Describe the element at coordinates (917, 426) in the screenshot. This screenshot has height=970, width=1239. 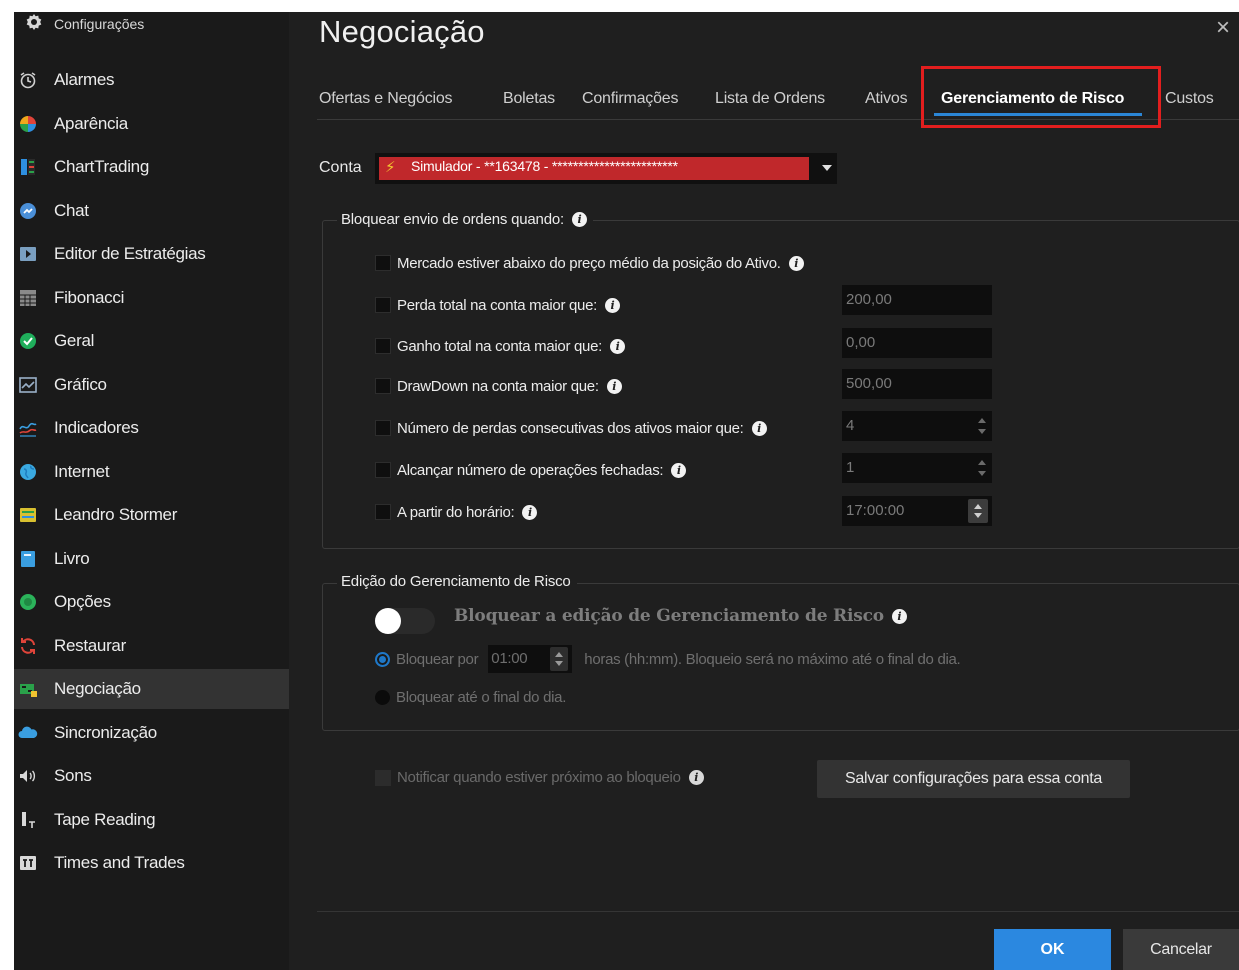
I see `perdas-consecutivas-input: 4` at that location.